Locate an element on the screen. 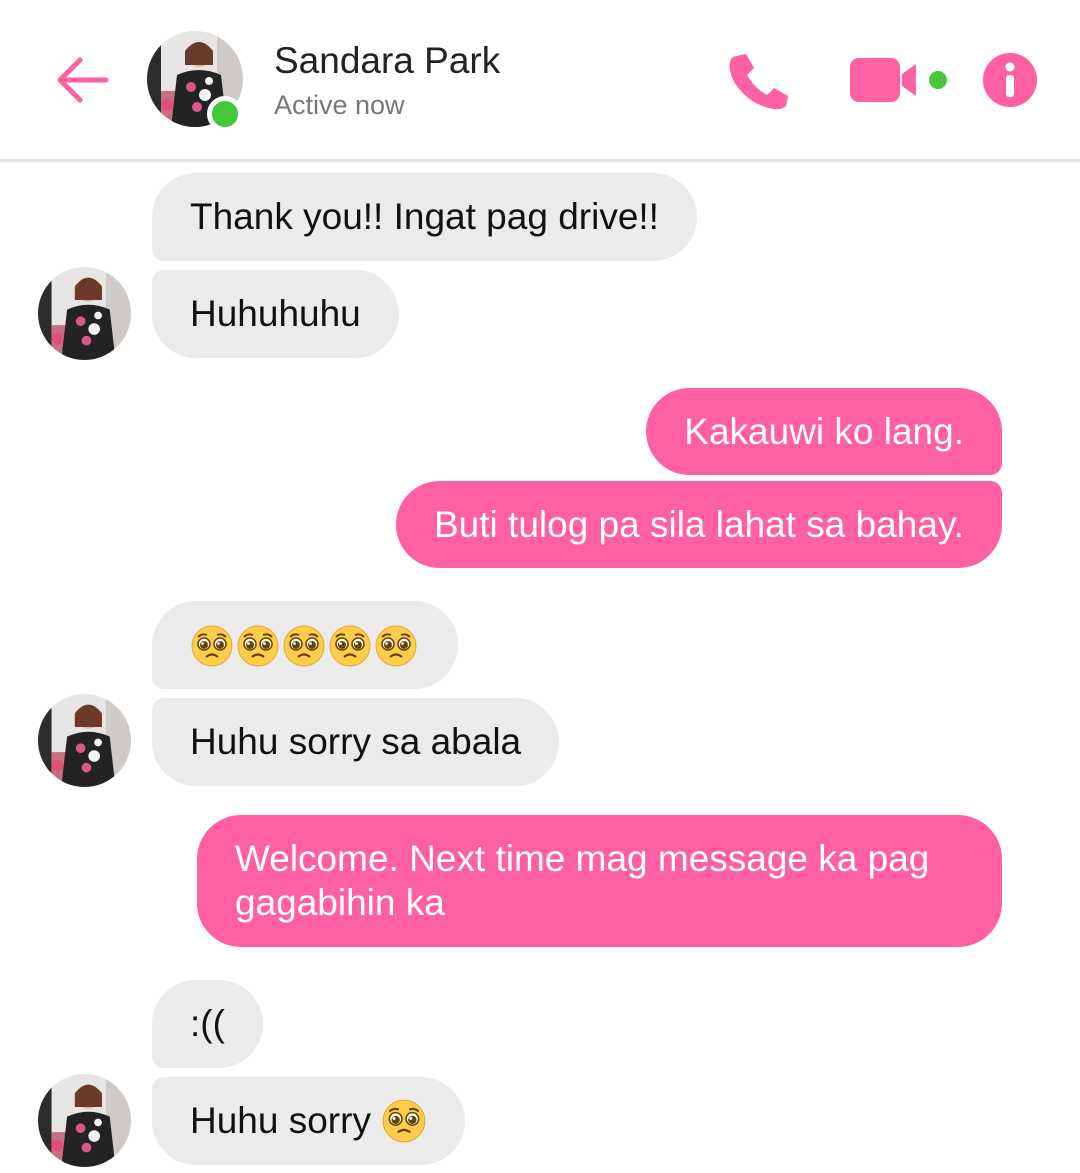  incoming-message: Thank you!! Ingat pag drive!! is located at coordinates (424, 217).